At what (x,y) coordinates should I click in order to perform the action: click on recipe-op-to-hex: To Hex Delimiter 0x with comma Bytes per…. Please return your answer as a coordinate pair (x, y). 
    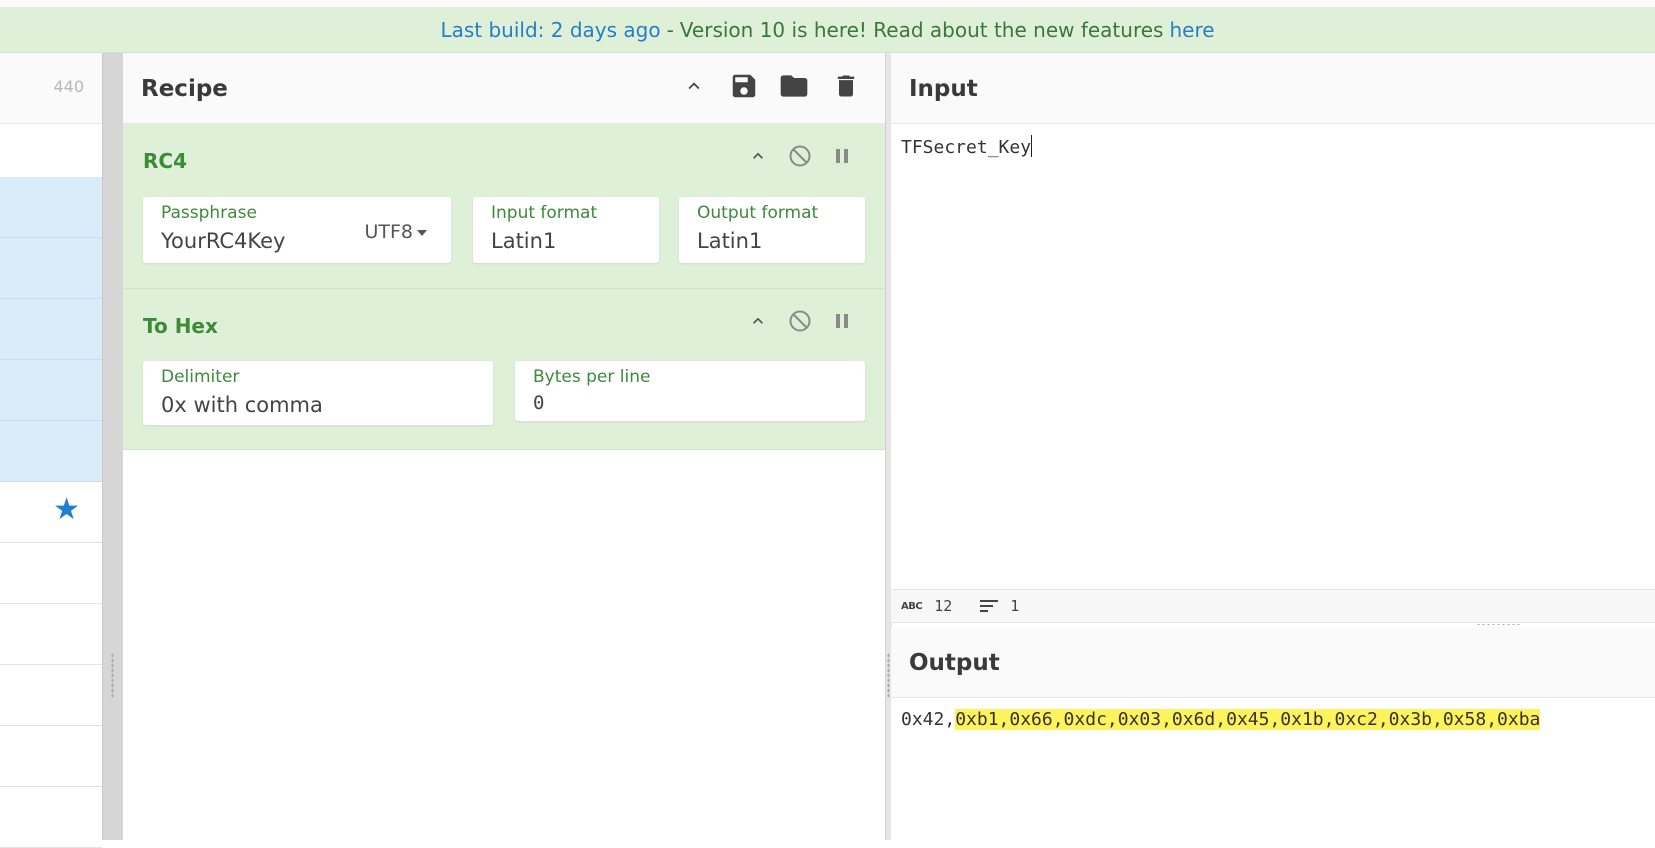
    Looking at the image, I should click on (504, 369).